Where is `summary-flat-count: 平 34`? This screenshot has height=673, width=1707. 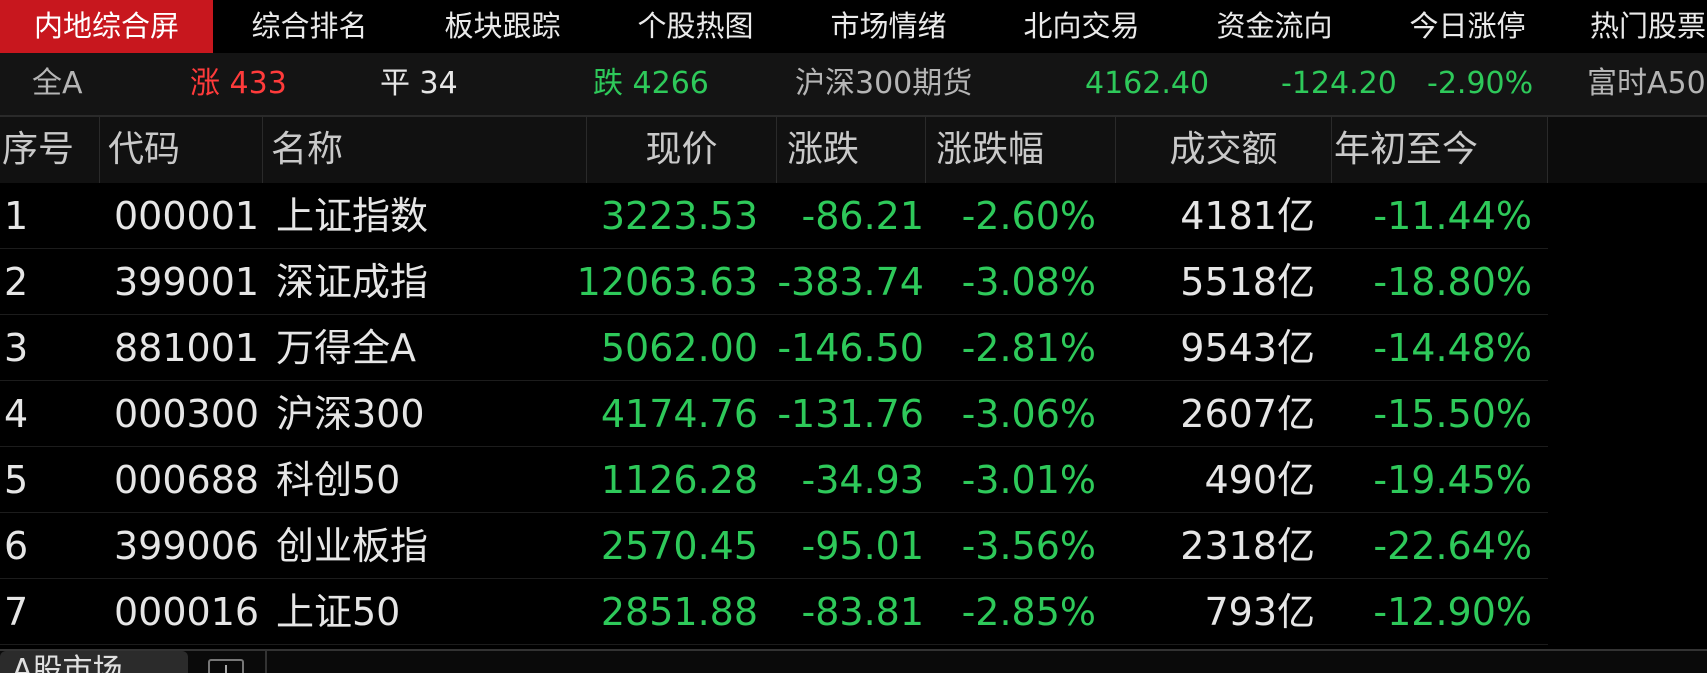 summary-flat-count: 平 34 is located at coordinates (419, 83).